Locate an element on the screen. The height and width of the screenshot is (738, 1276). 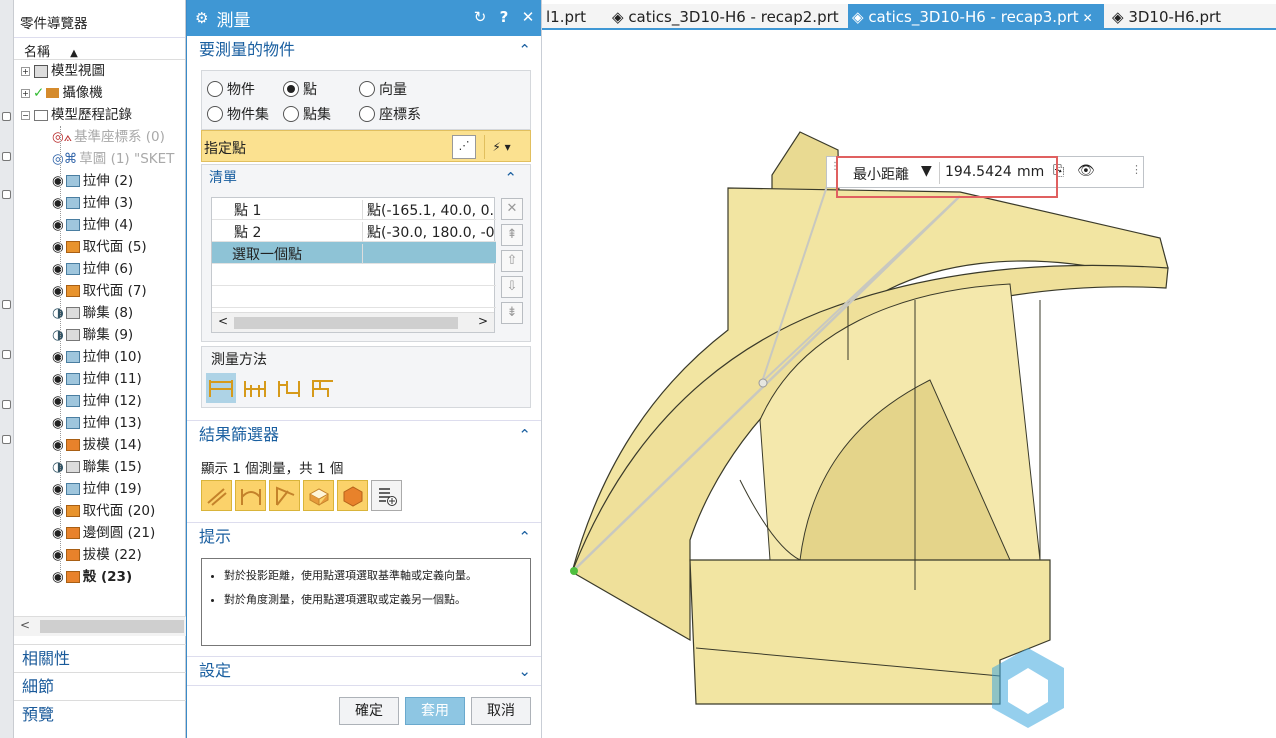
list-hscrollbar: < > is located at coordinates (353, 322).